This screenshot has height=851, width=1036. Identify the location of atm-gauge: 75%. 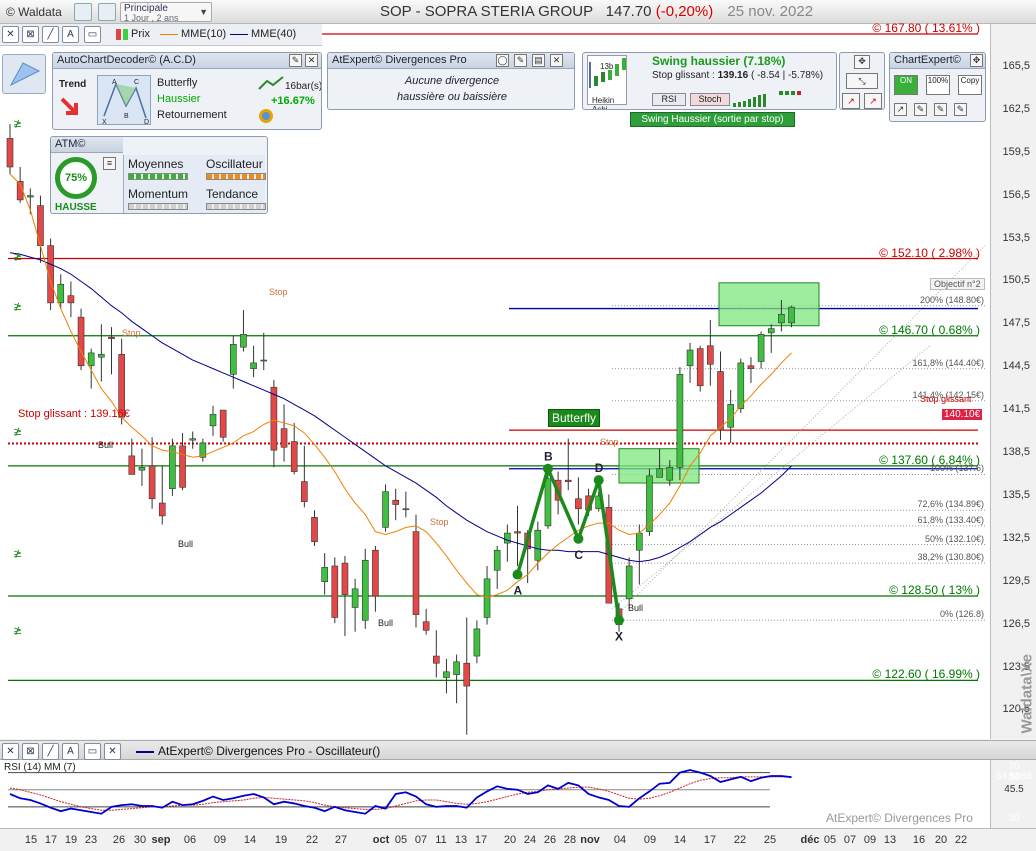
(76, 178).